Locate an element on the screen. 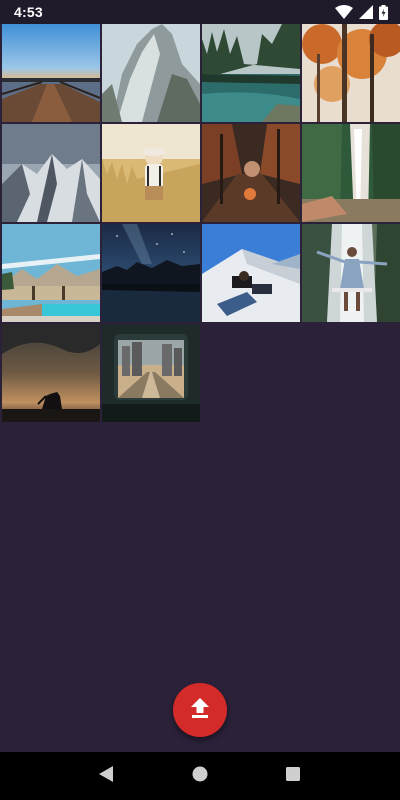 Image resolution: width=400 pixels, height=800 pixels. photo-tile-woman-waterfall is located at coordinates (351, 273).